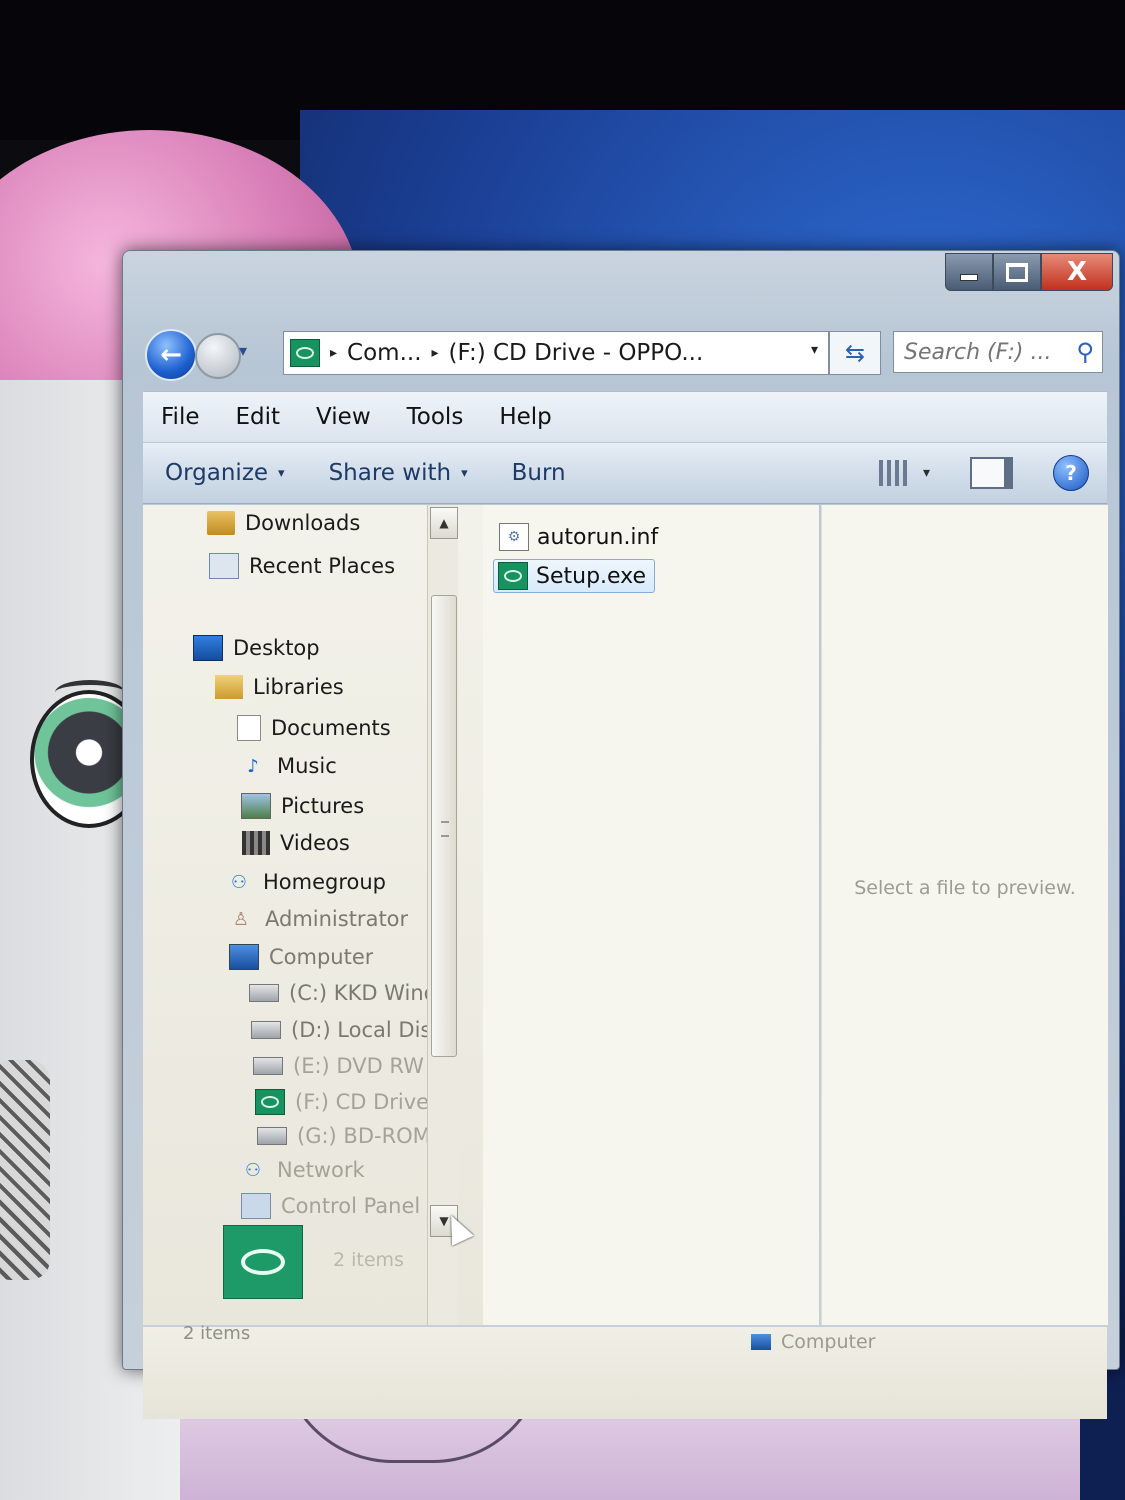 The width and height of the screenshot is (1125, 1500). I want to click on nav-item-control-panel: Control Panel, so click(330, 1206).